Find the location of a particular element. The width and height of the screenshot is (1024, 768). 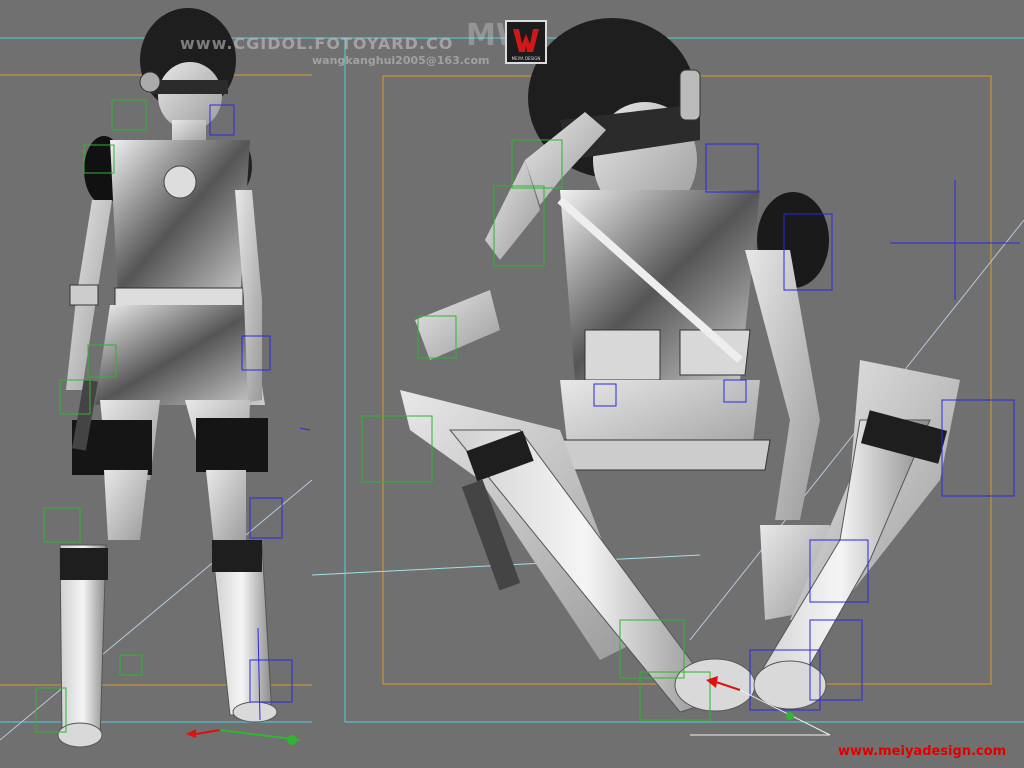

w-logo-icon is located at coordinates (526, 40).